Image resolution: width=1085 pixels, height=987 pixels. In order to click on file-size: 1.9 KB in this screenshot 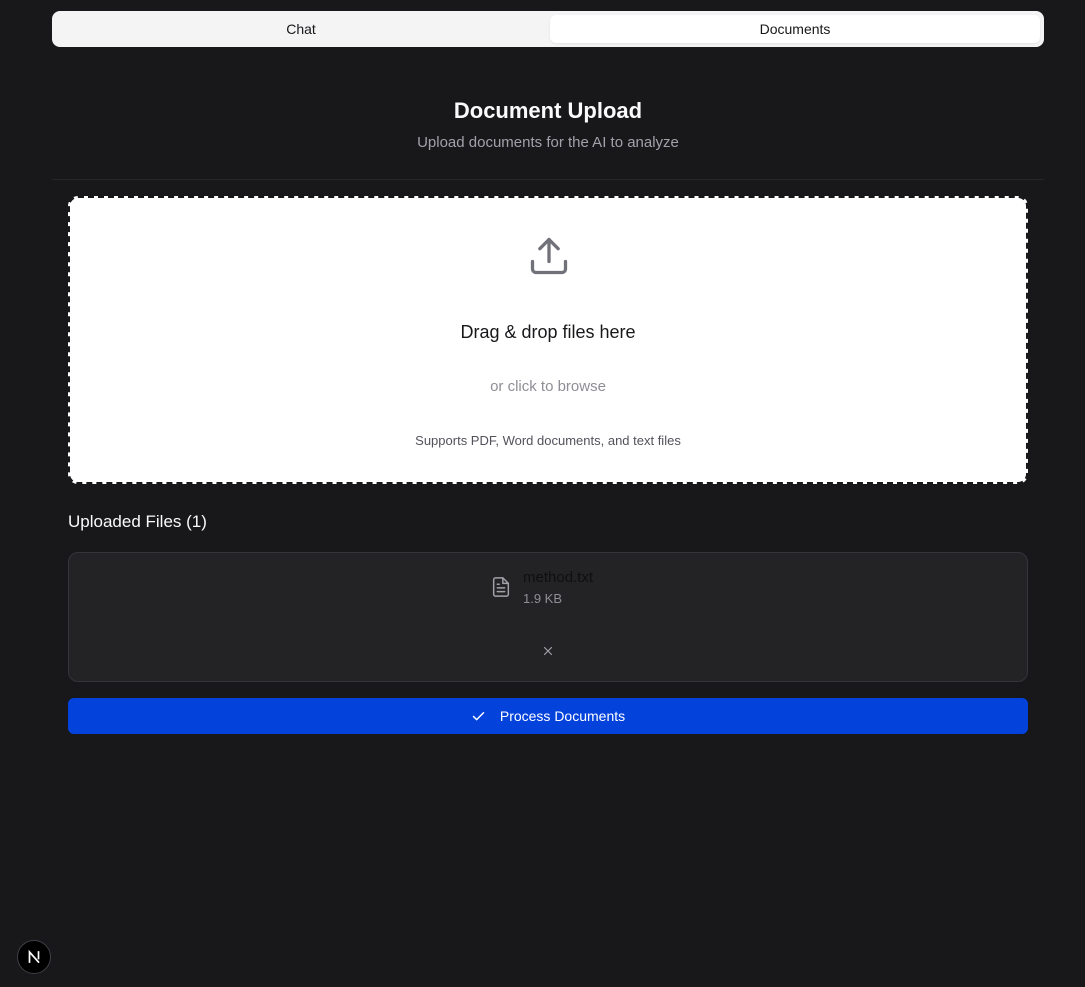, I will do `click(543, 598)`.